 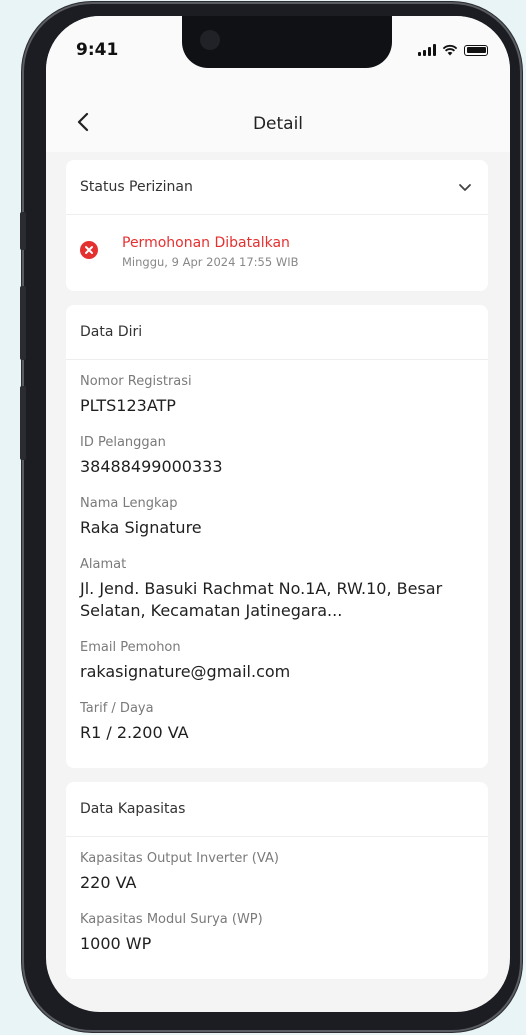 I want to click on chevron-down-icon, so click(x=465, y=187).